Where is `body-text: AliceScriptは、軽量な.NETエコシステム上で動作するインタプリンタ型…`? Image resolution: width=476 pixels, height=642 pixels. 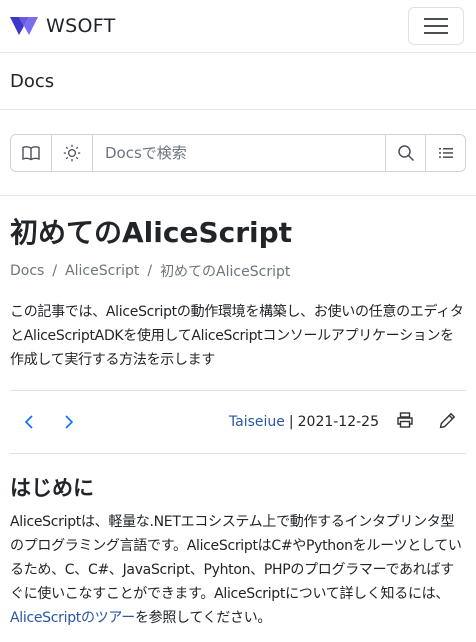
body-text: AliceScriptは、軽量な.NETエコシステム上で動作するインタプリンタ型… is located at coordinates (236, 558).